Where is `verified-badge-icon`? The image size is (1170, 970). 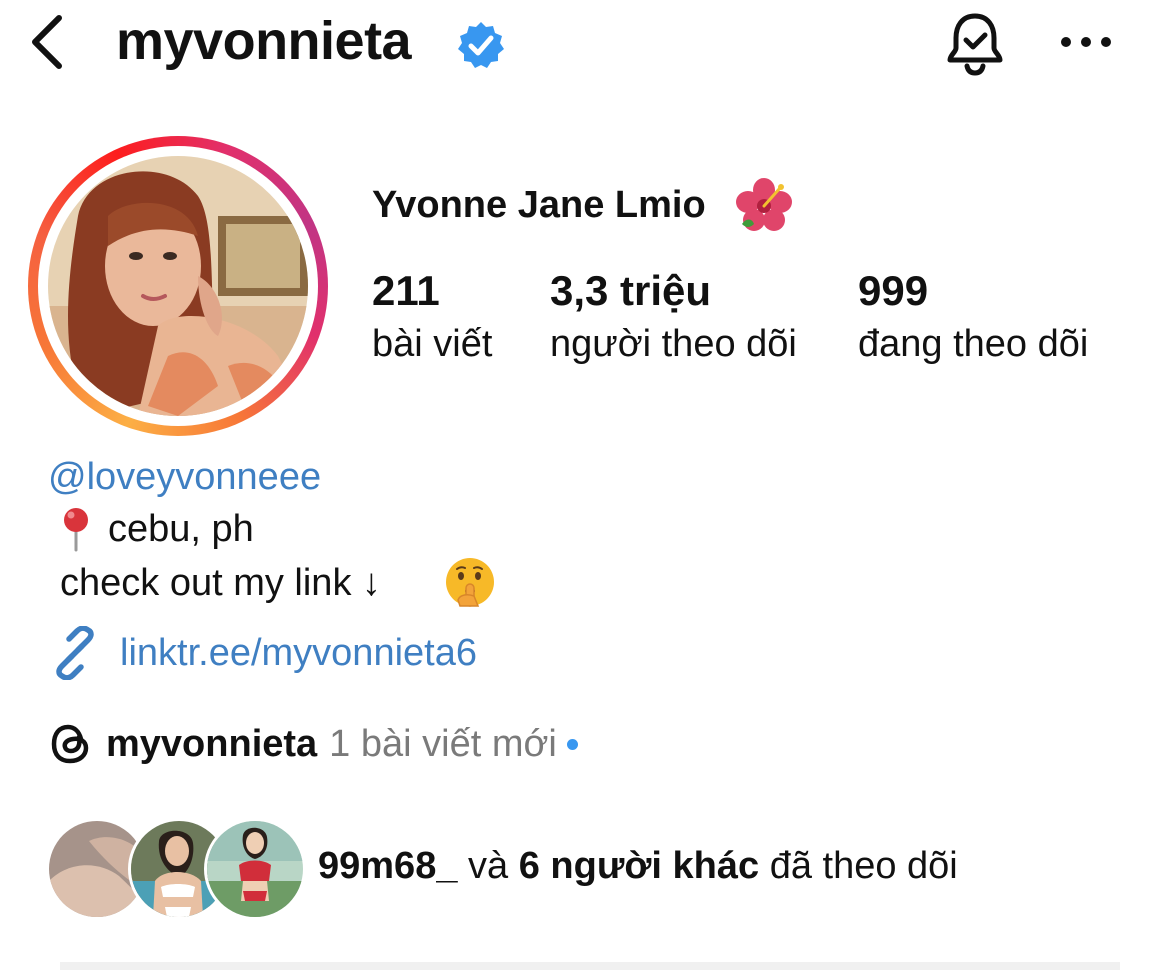
verified-badge-icon is located at coordinates (481, 45).